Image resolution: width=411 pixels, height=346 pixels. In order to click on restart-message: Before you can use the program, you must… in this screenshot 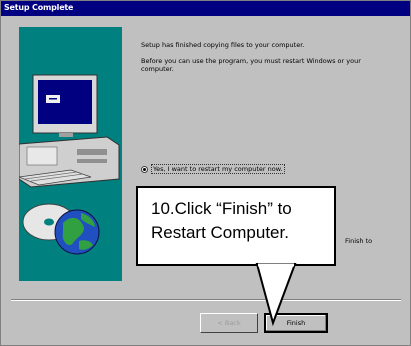, I will do `click(251, 65)`.